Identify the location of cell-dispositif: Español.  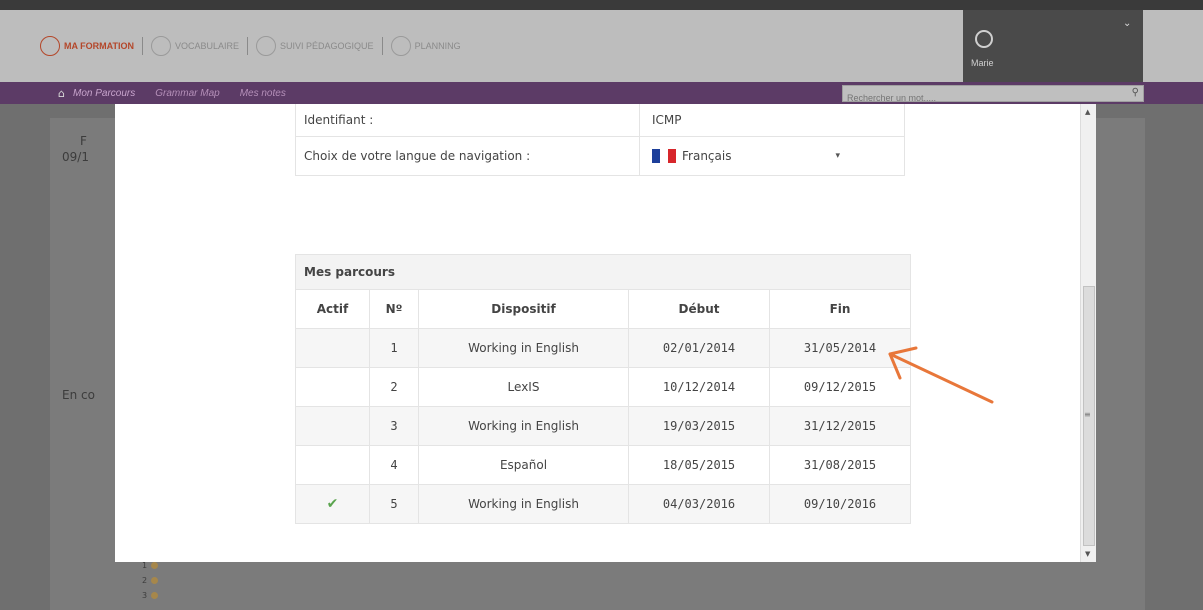
(523, 465).